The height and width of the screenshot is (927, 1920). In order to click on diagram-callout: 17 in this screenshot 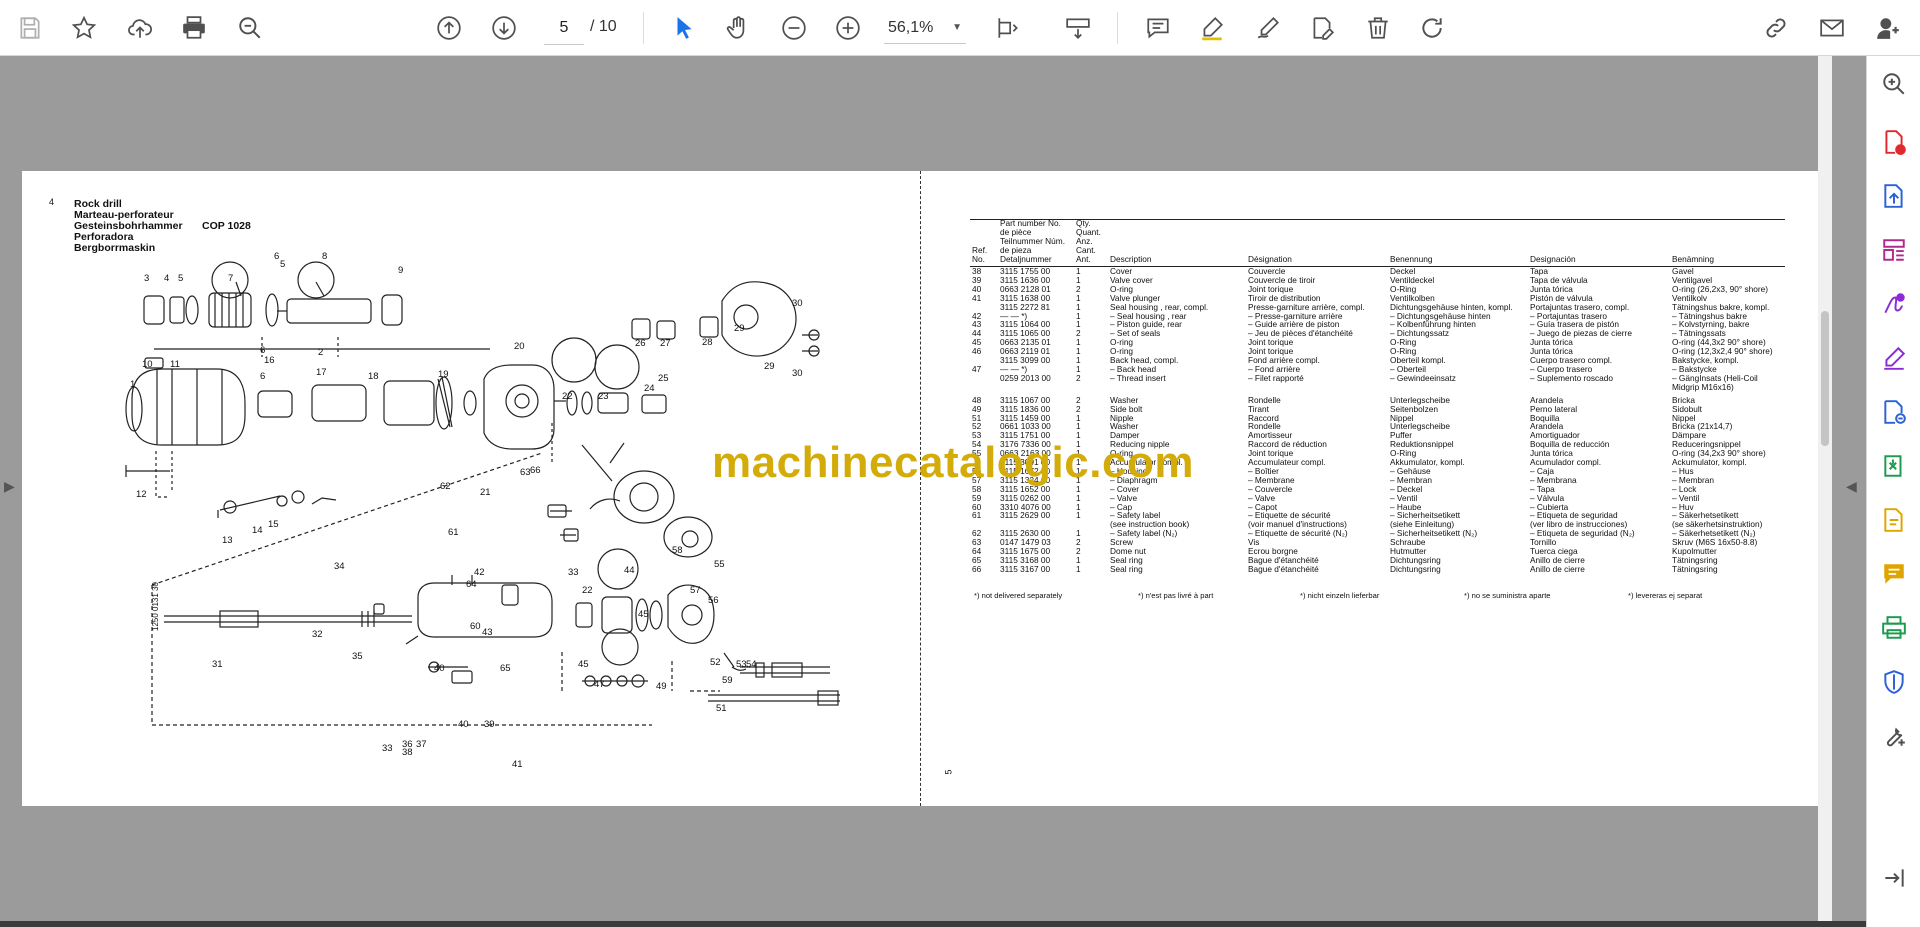, I will do `click(321, 372)`.